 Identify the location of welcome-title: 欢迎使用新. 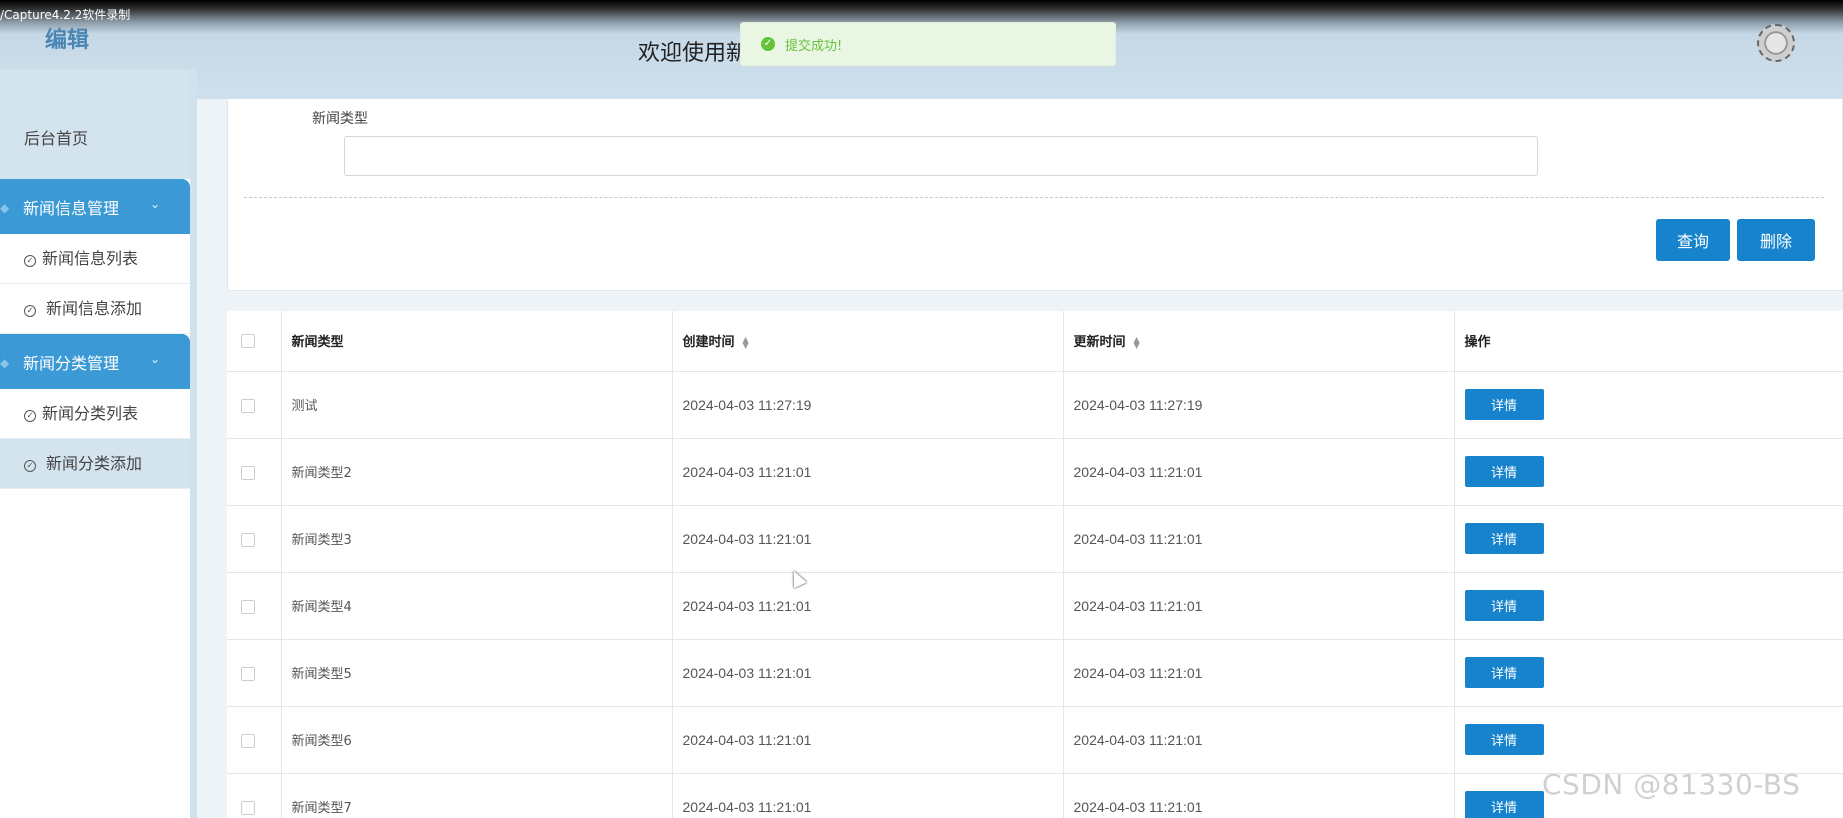
(689, 53).